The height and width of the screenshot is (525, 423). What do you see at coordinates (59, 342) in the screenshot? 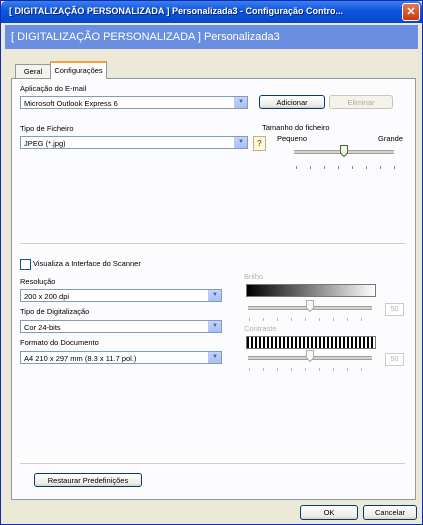
I see `doc-format-label: Formato do Documento` at bounding box center [59, 342].